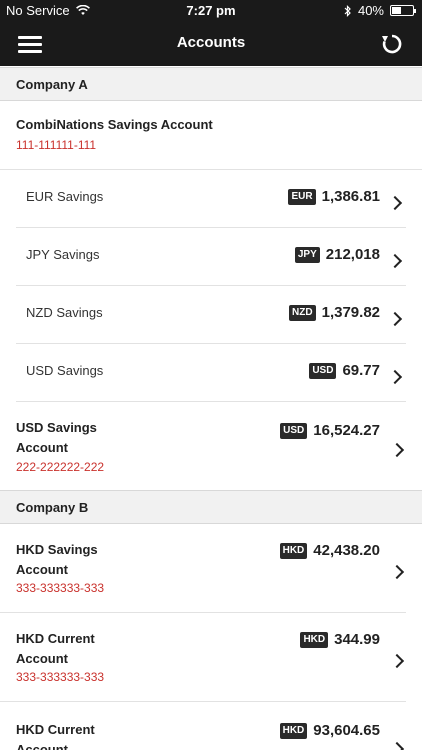 The height and width of the screenshot is (750, 422). Describe the element at coordinates (403, 10) in the screenshot. I see `battery-icon` at that location.